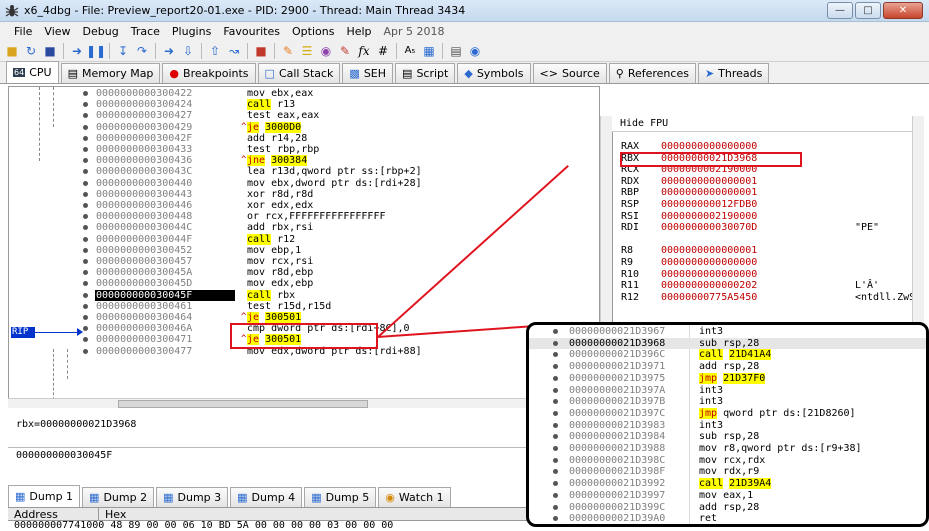 The image size is (929, 531). Describe the element at coordinates (169, 51) in the screenshot. I see `trace-into-icon: ➜` at that location.